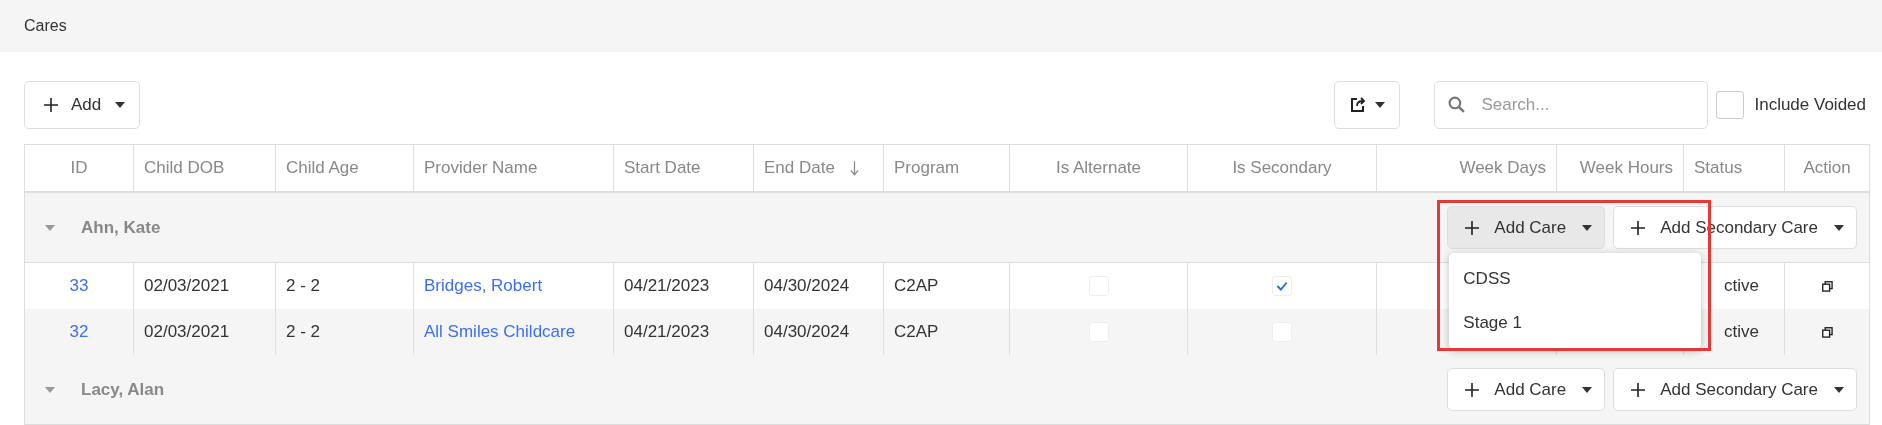 The width and height of the screenshot is (1882, 425). What do you see at coordinates (481, 167) in the screenshot?
I see `column-header: Provider Name` at bounding box center [481, 167].